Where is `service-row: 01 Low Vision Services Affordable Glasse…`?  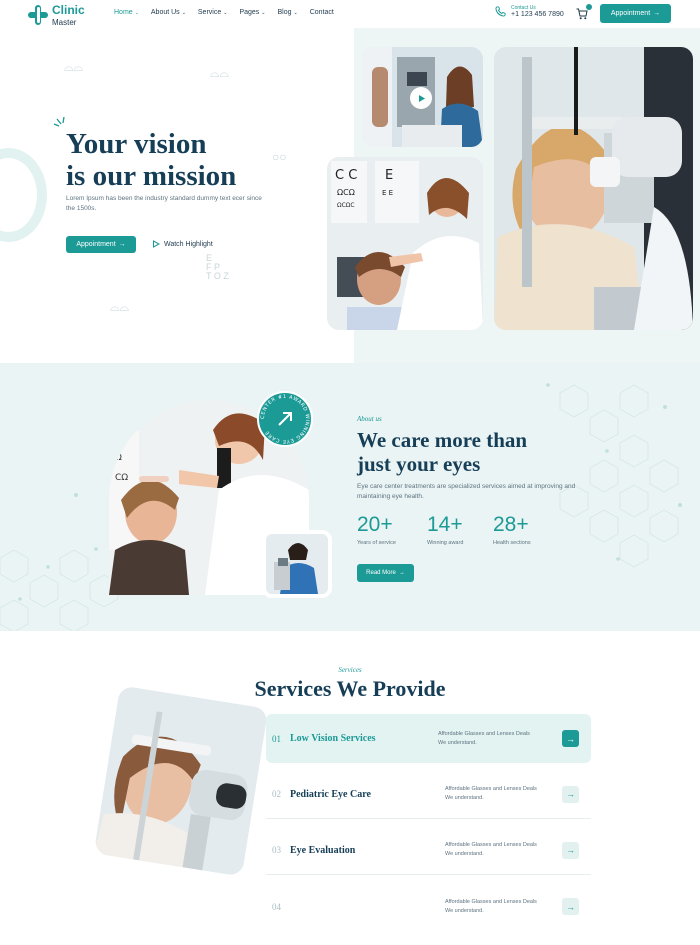
service-row: 01 Low Vision Services Affordable Glasse… is located at coordinates (428, 738).